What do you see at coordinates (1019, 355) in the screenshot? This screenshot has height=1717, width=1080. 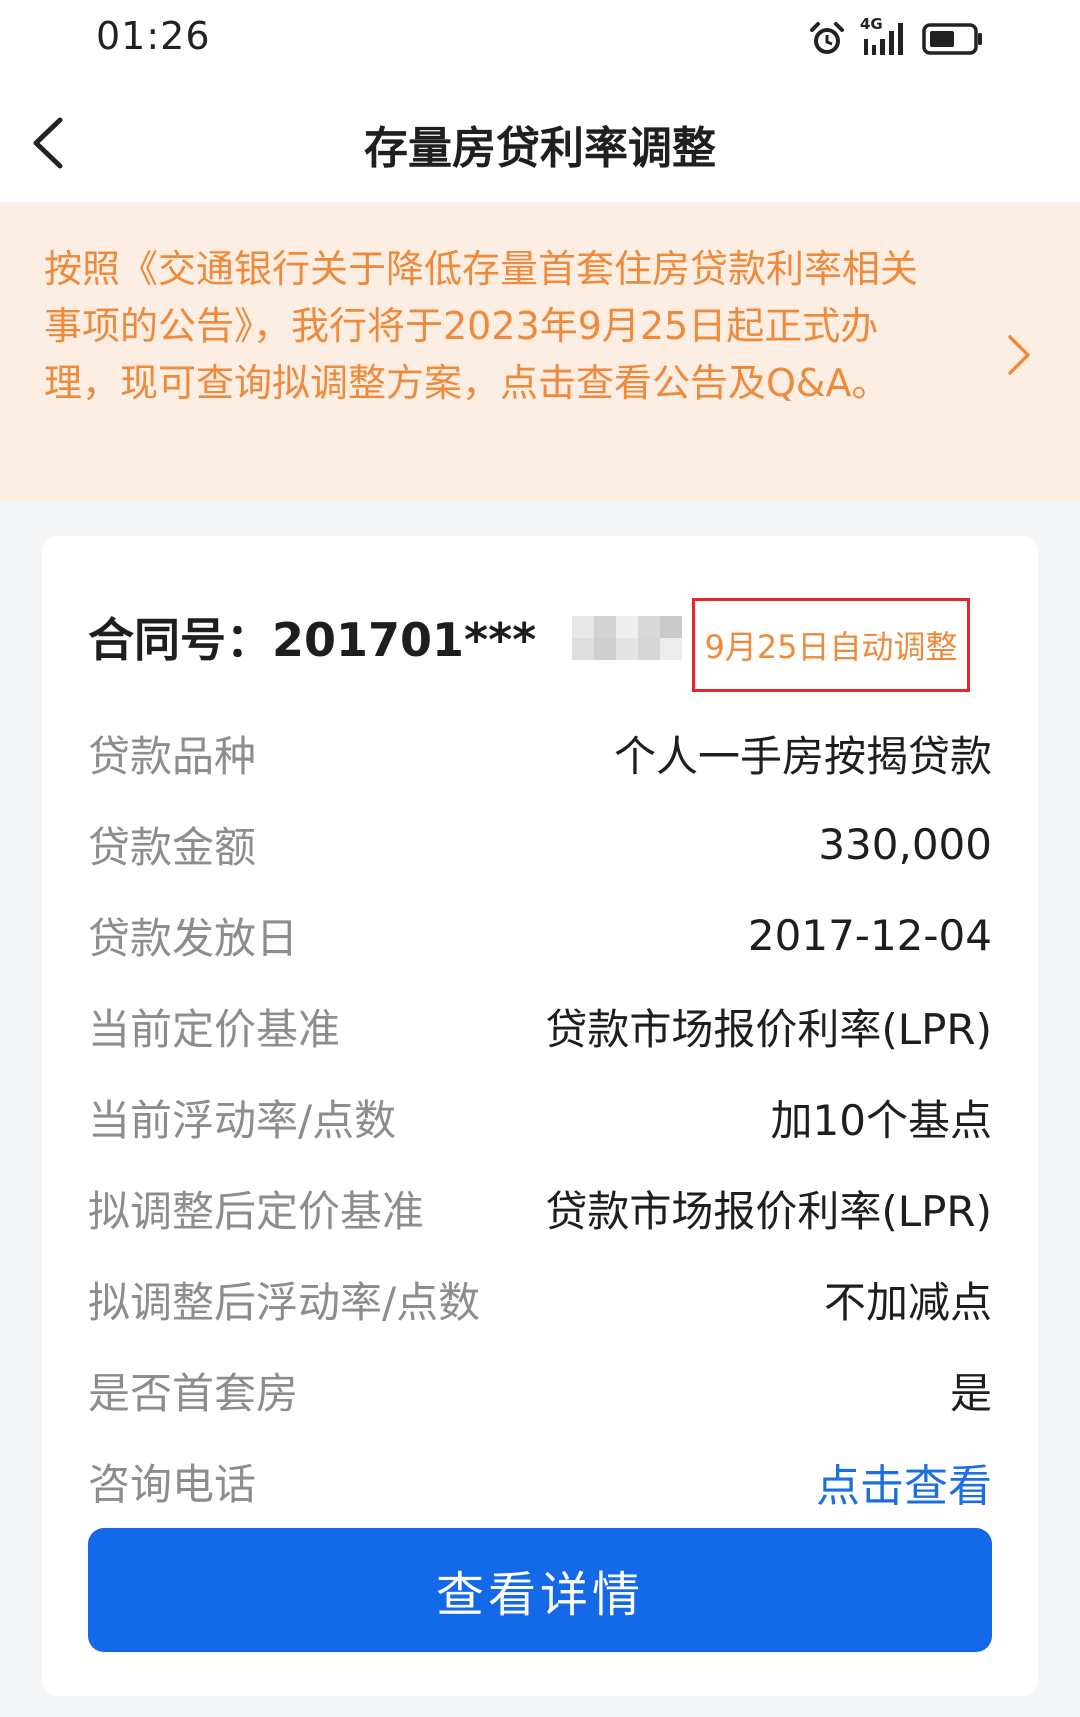 I see `chevron-right-icon` at bounding box center [1019, 355].